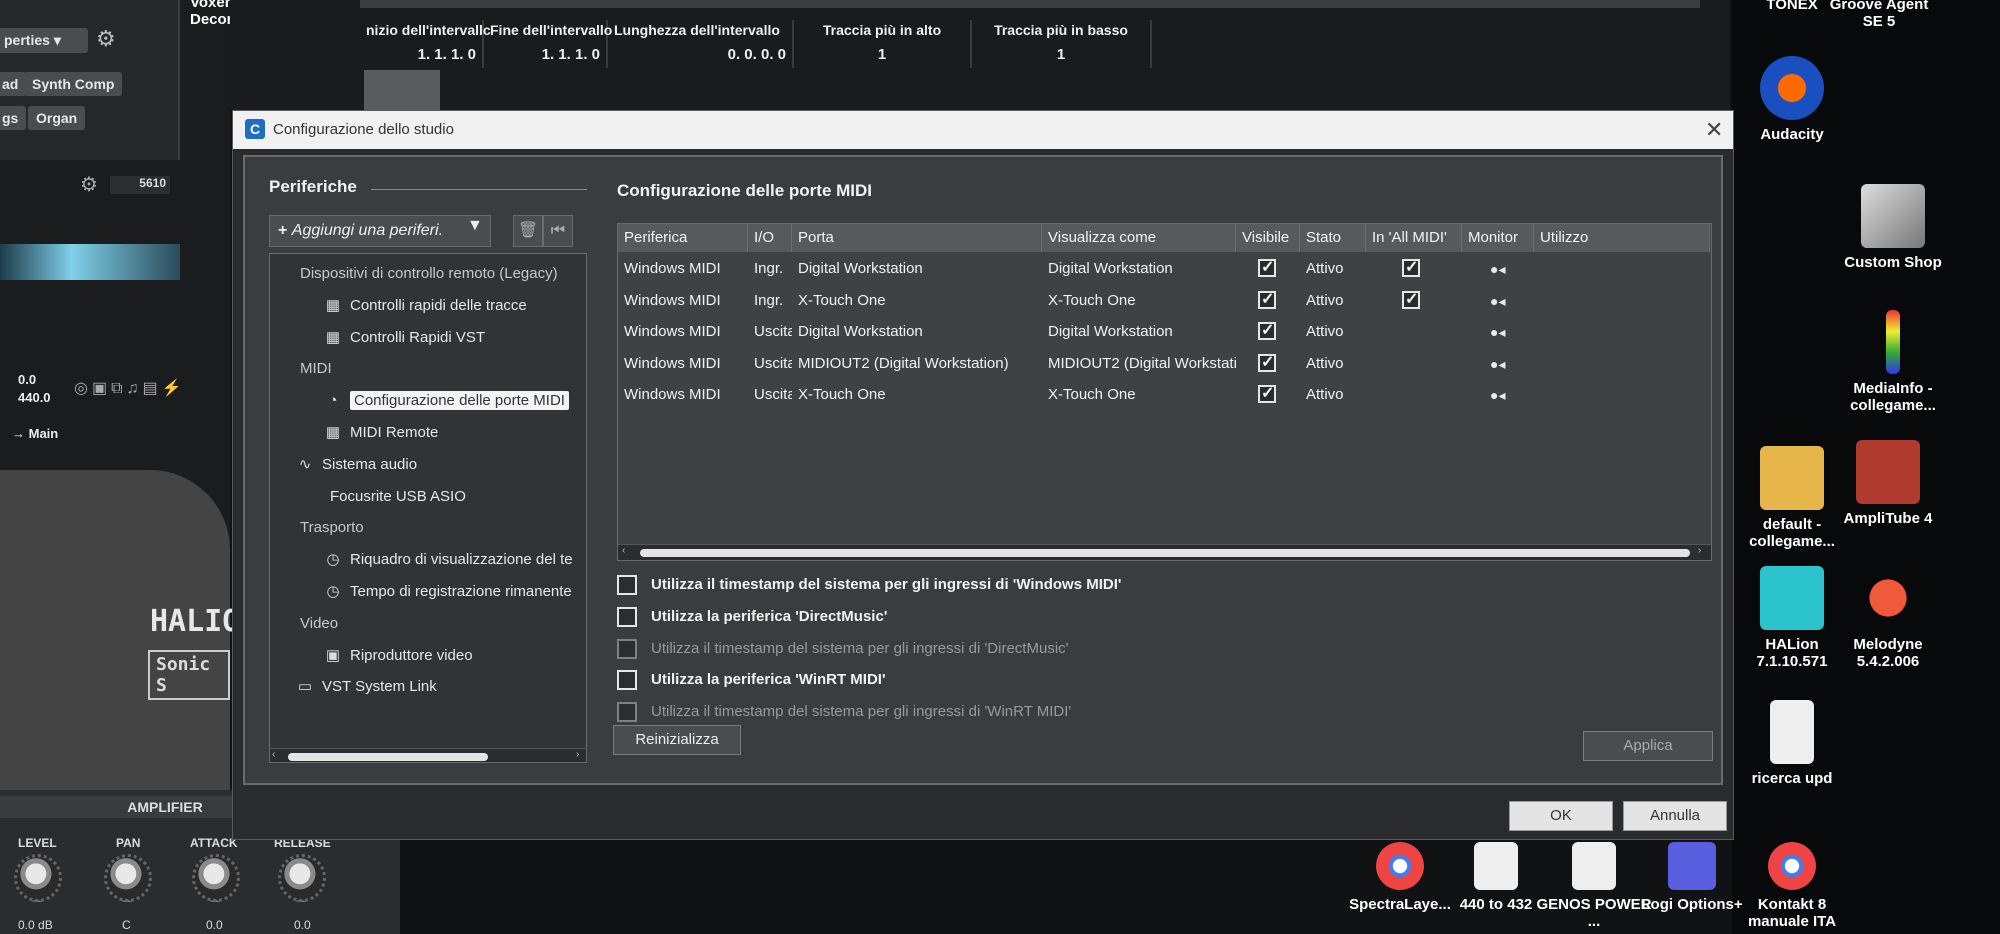  What do you see at coordinates (1792, 743) in the screenshot?
I see `desktop-icon-ricerca: ricerca upd` at bounding box center [1792, 743].